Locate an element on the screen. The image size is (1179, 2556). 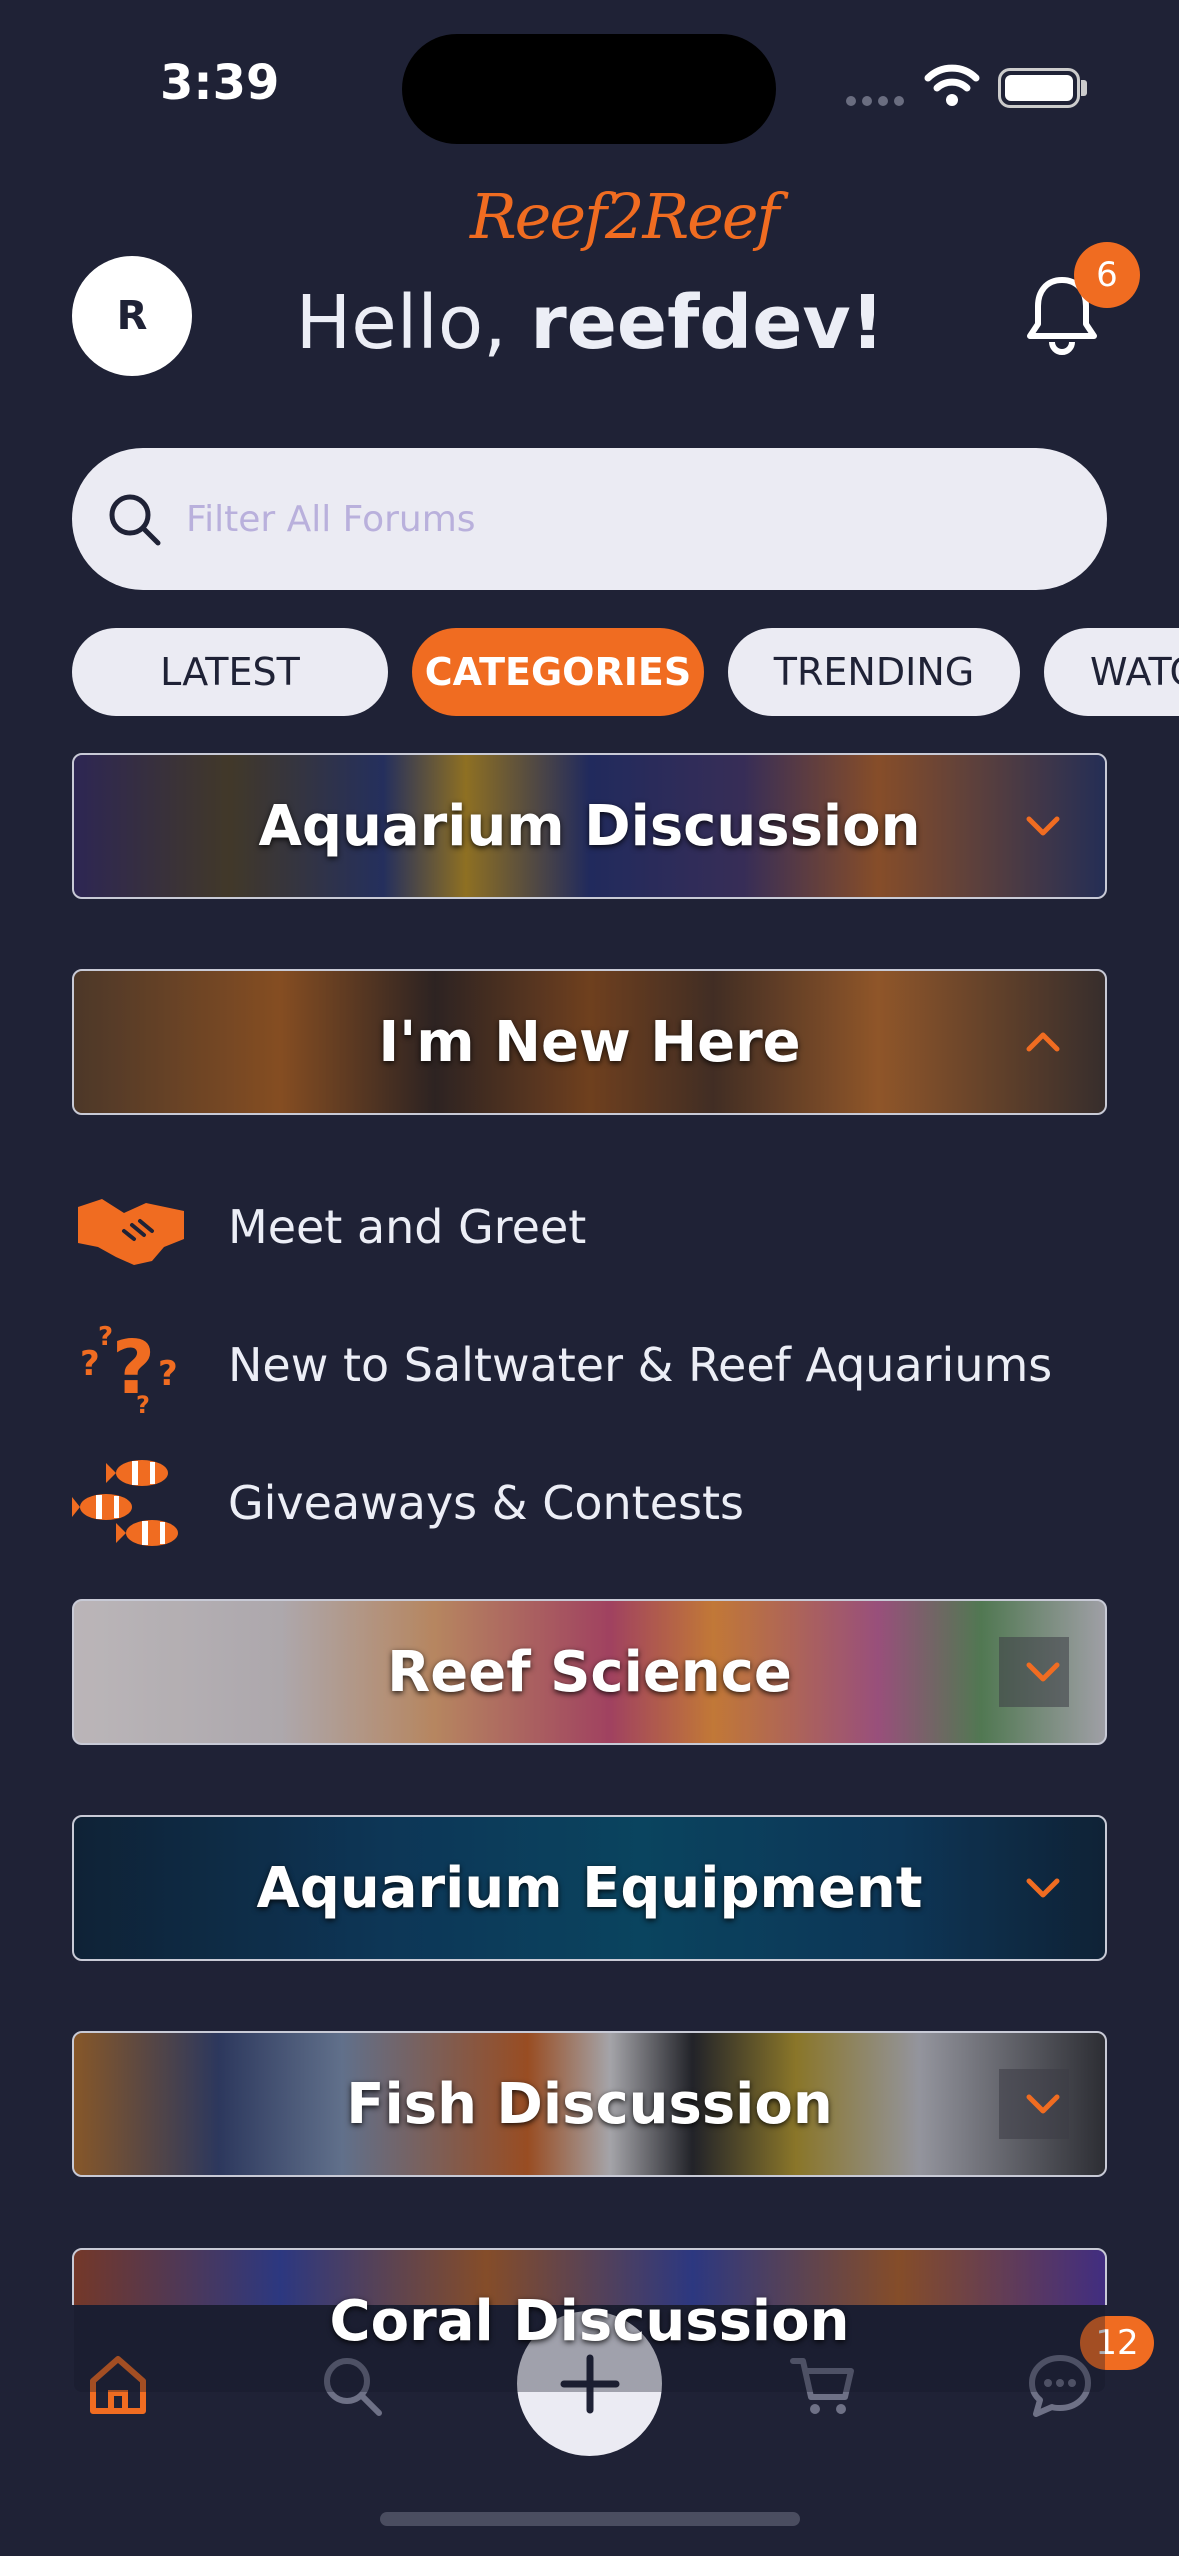
category-aquarium-discussion: Aquarium Discussion is located at coordinates (589, 826).